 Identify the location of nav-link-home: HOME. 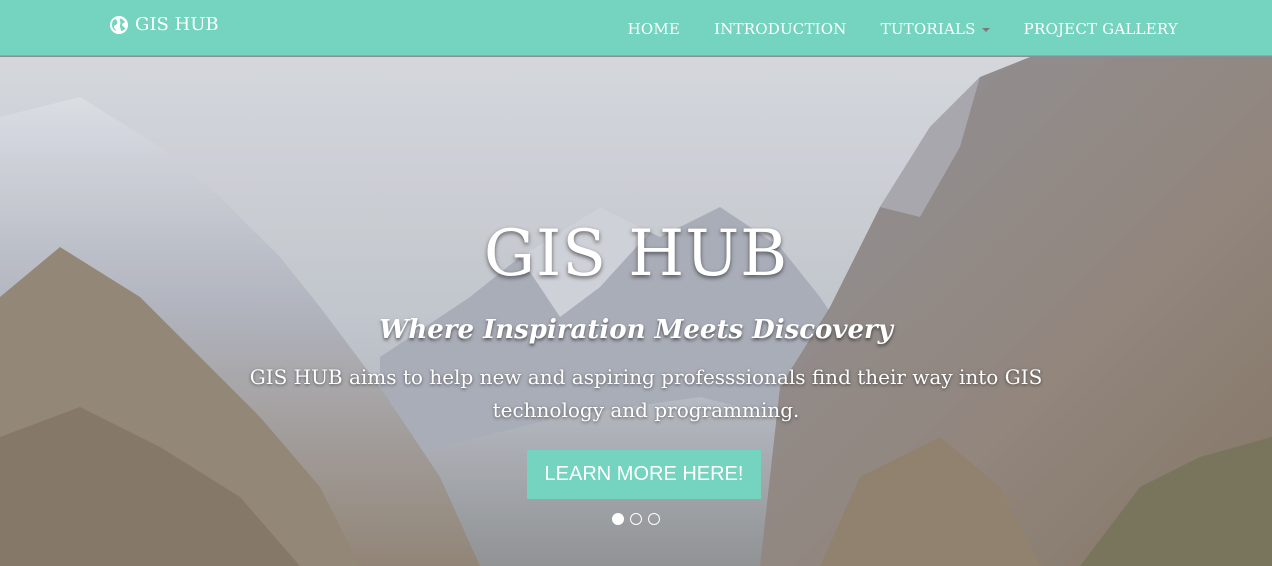
(654, 29).